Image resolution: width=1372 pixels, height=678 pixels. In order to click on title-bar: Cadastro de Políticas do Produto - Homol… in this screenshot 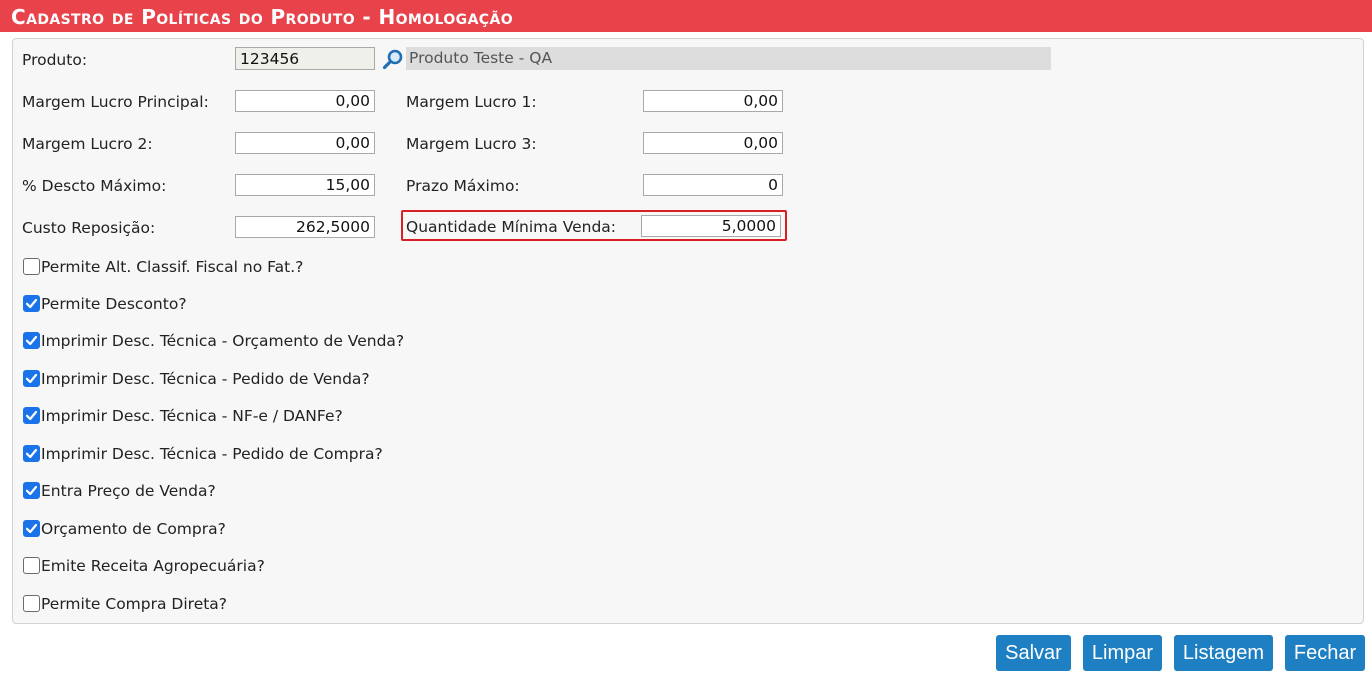, I will do `click(686, 16)`.